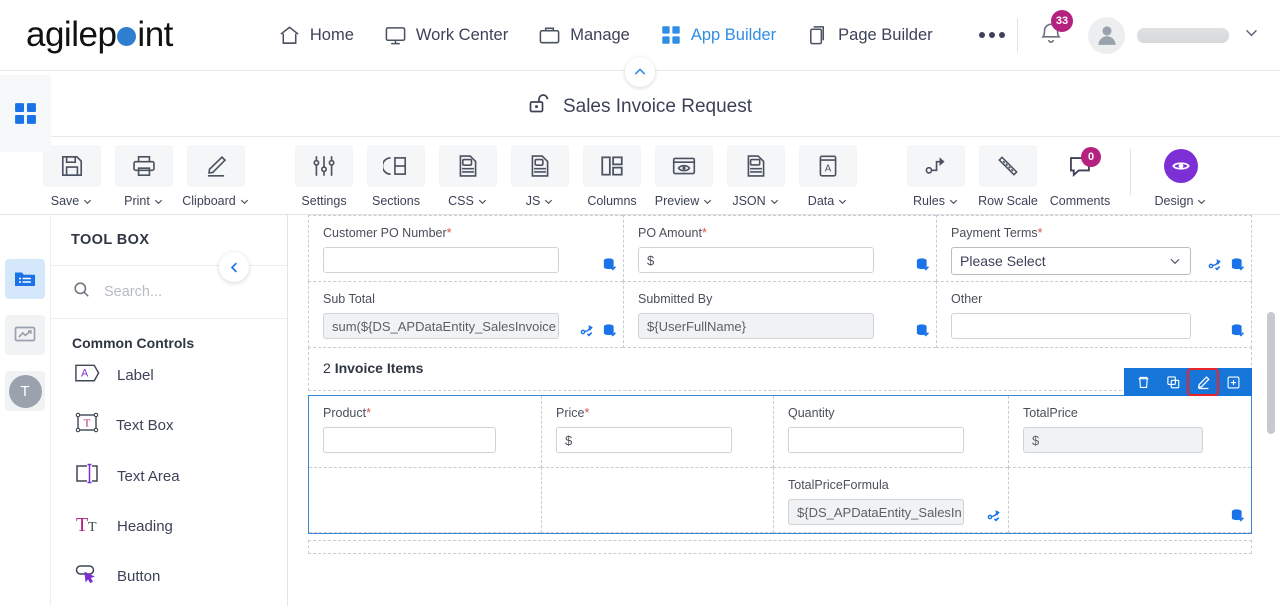 The height and width of the screenshot is (606, 1280). I want to click on toolbox-item-heading: TT Heading, so click(169, 526).